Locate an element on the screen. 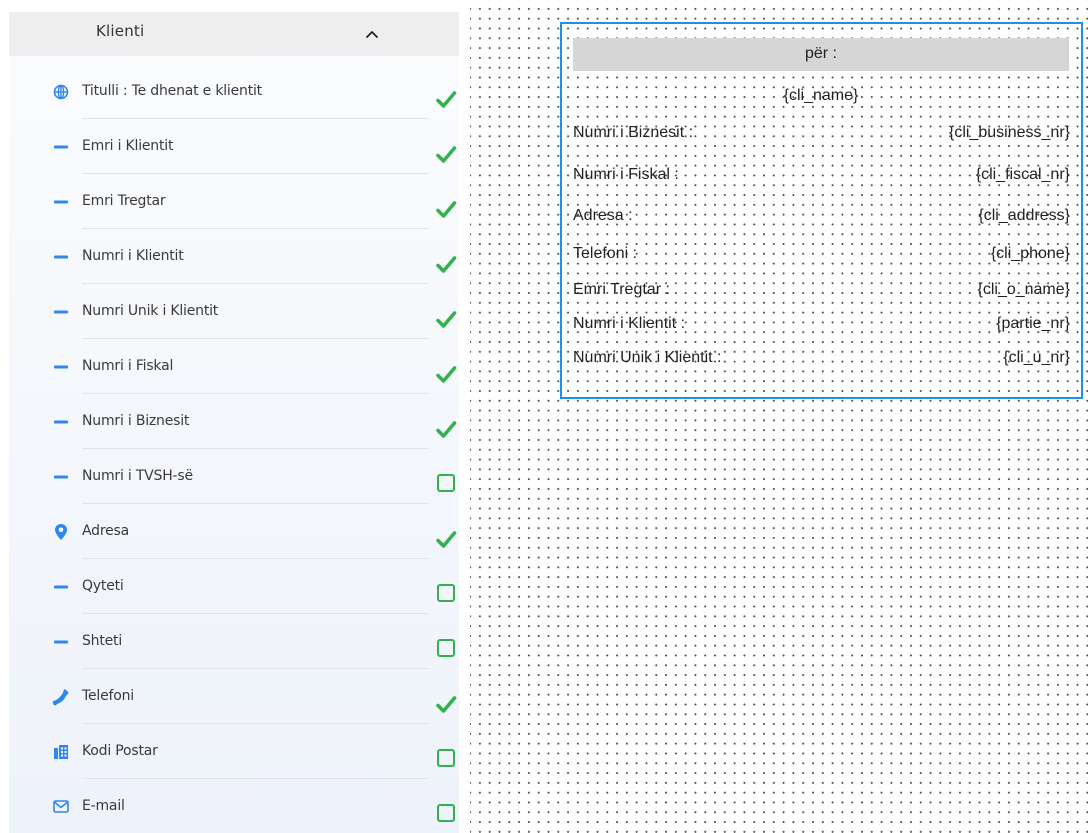 This screenshot has width=1088, height=833. chevron-up-icon is located at coordinates (372, 34).